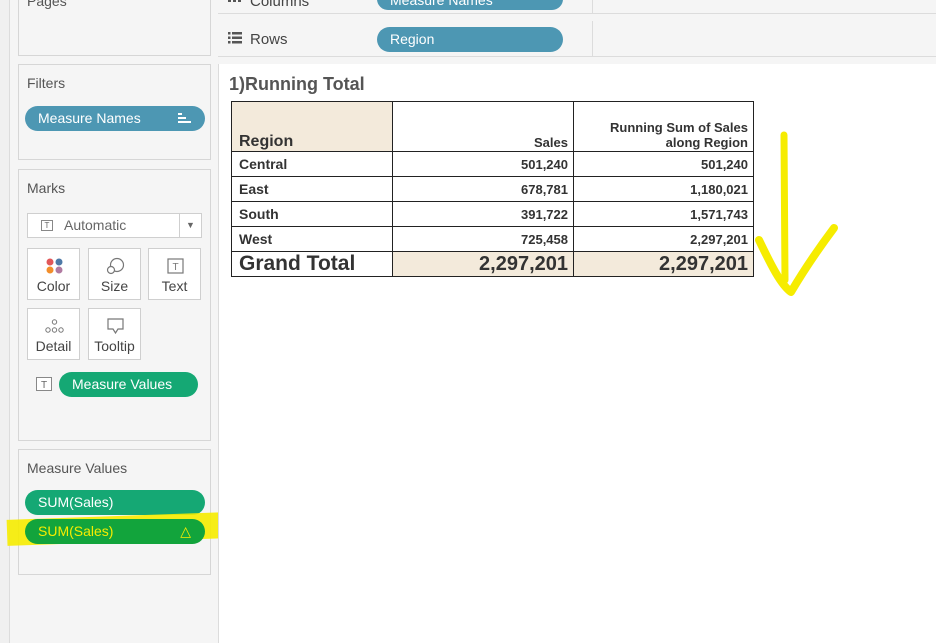 The width and height of the screenshot is (936, 643). Describe the element at coordinates (235, 38) in the screenshot. I see `rows-shelf-icon` at that location.